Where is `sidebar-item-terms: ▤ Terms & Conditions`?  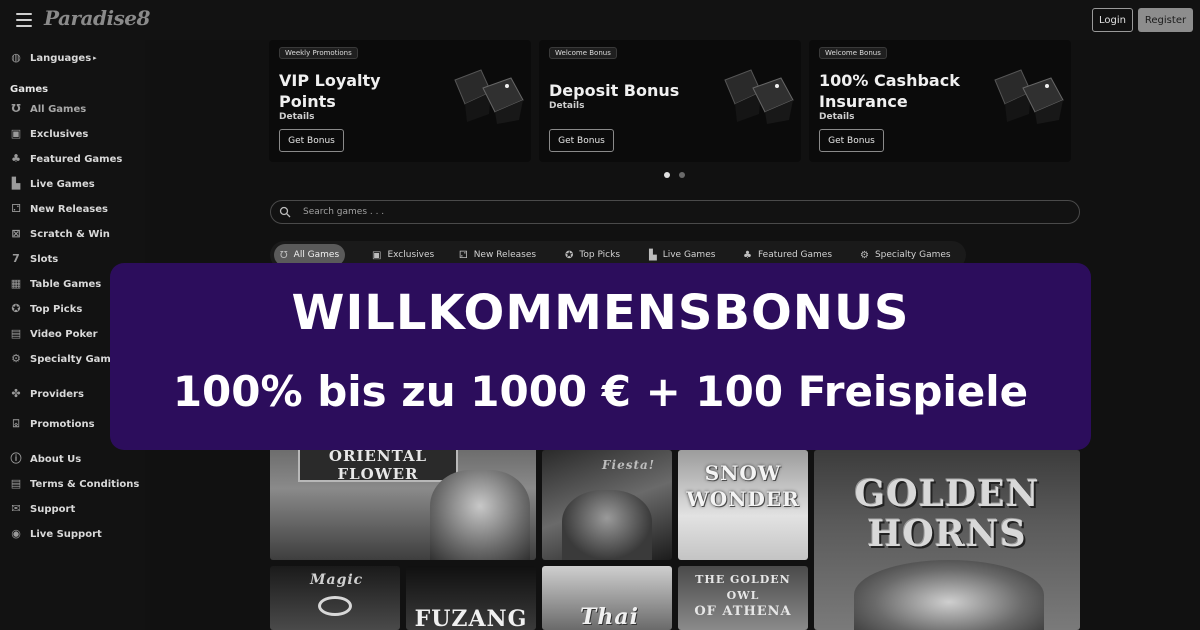
sidebar-item-terms: ▤ Terms & Conditions is located at coordinates (75, 484).